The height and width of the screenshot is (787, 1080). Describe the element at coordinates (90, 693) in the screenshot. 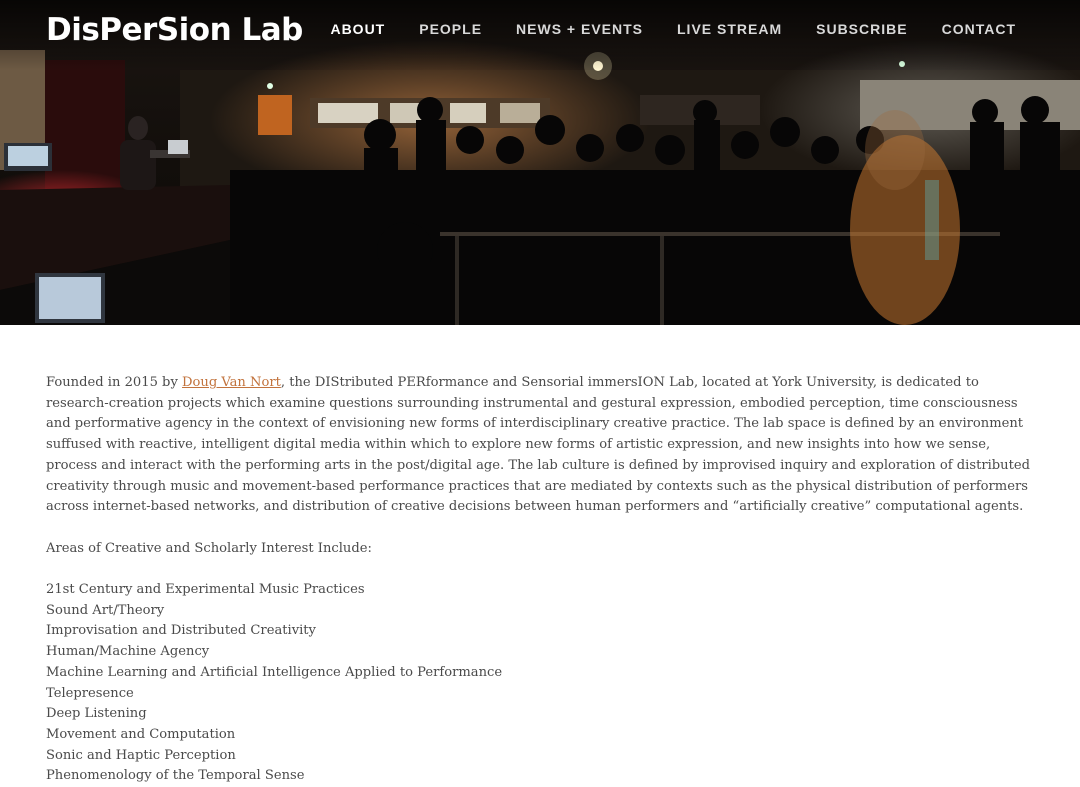

I see `list-item: Telepresence` at that location.